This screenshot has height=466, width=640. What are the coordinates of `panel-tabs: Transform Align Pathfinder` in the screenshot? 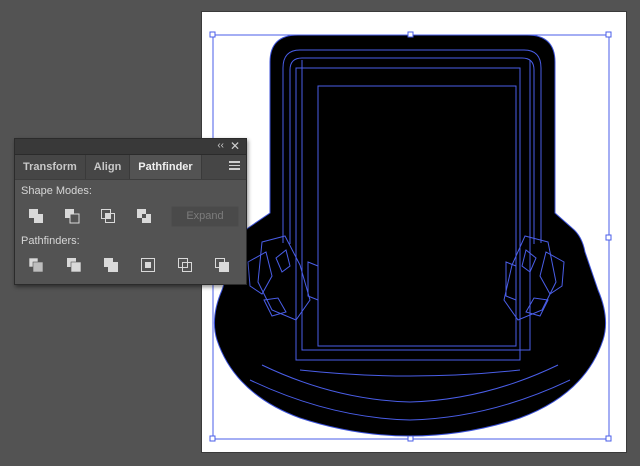 It's located at (130, 167).